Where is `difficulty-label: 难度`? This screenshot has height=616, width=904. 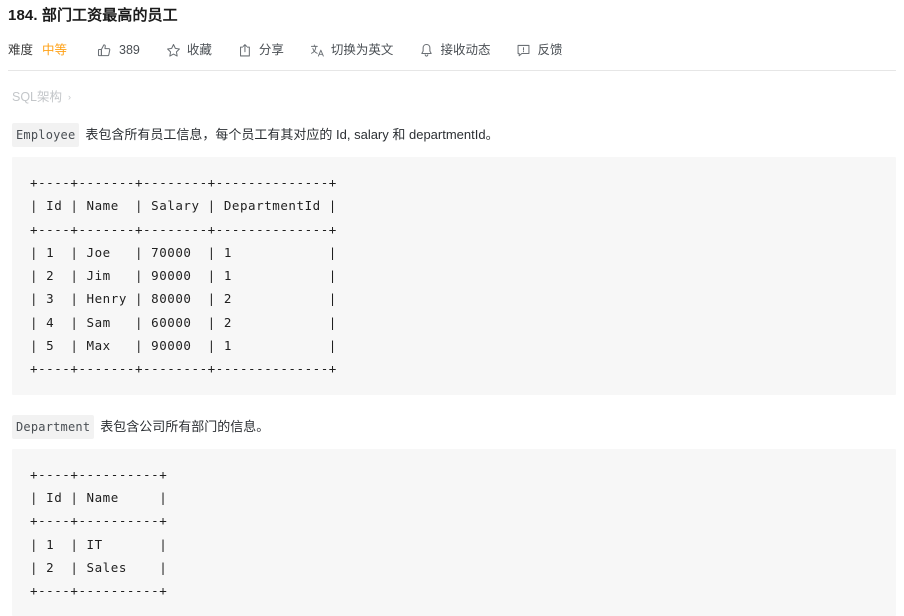 difficulty-label: 难度 is located at coordinates (21, 50).